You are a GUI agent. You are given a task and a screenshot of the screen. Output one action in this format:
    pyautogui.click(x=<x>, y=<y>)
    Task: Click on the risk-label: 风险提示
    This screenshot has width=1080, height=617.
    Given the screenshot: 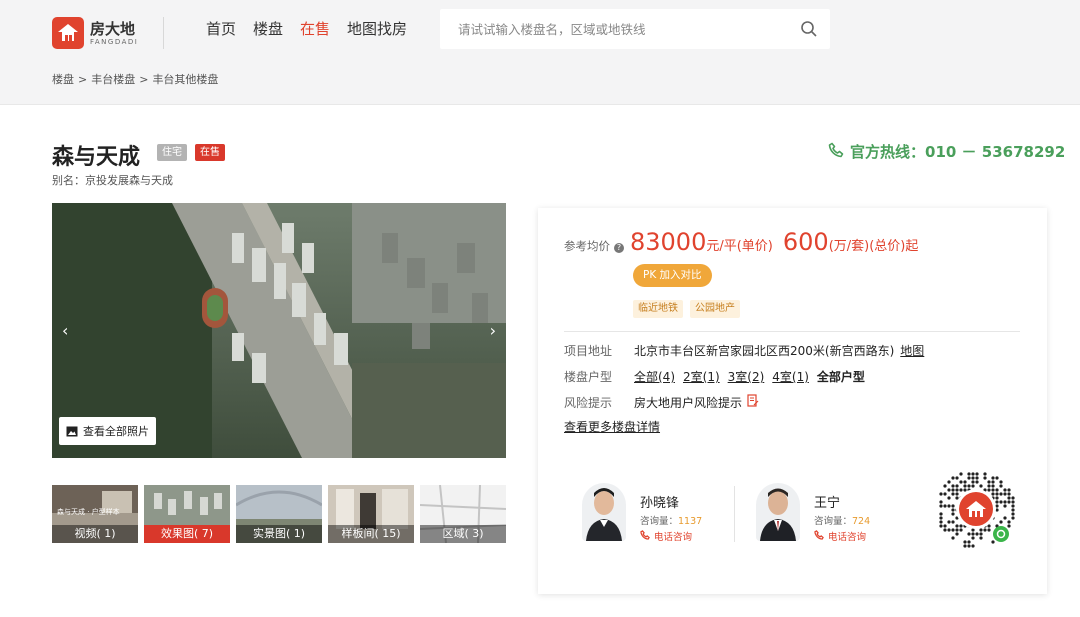 What is the action you would take?
    pyautogui.click(x=588, y=403)
    